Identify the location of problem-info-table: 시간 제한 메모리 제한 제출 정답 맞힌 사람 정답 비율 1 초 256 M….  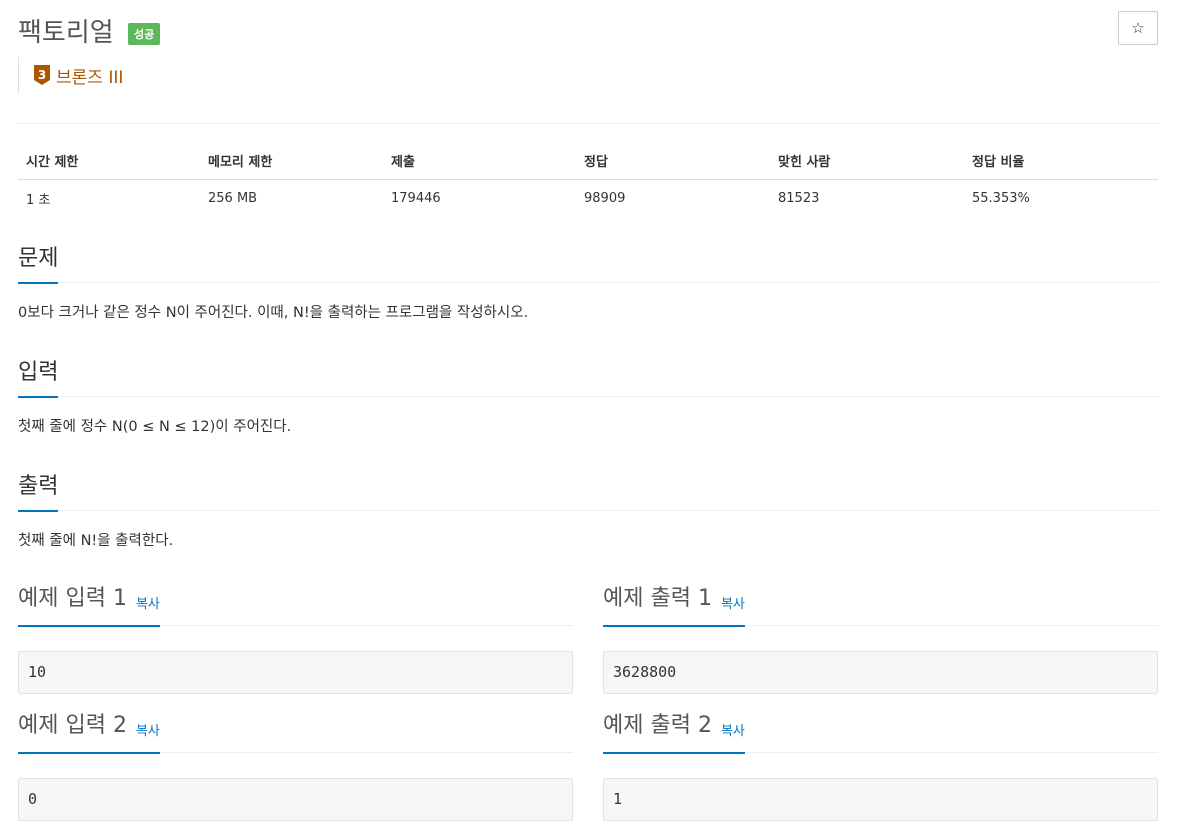
(588, 179).